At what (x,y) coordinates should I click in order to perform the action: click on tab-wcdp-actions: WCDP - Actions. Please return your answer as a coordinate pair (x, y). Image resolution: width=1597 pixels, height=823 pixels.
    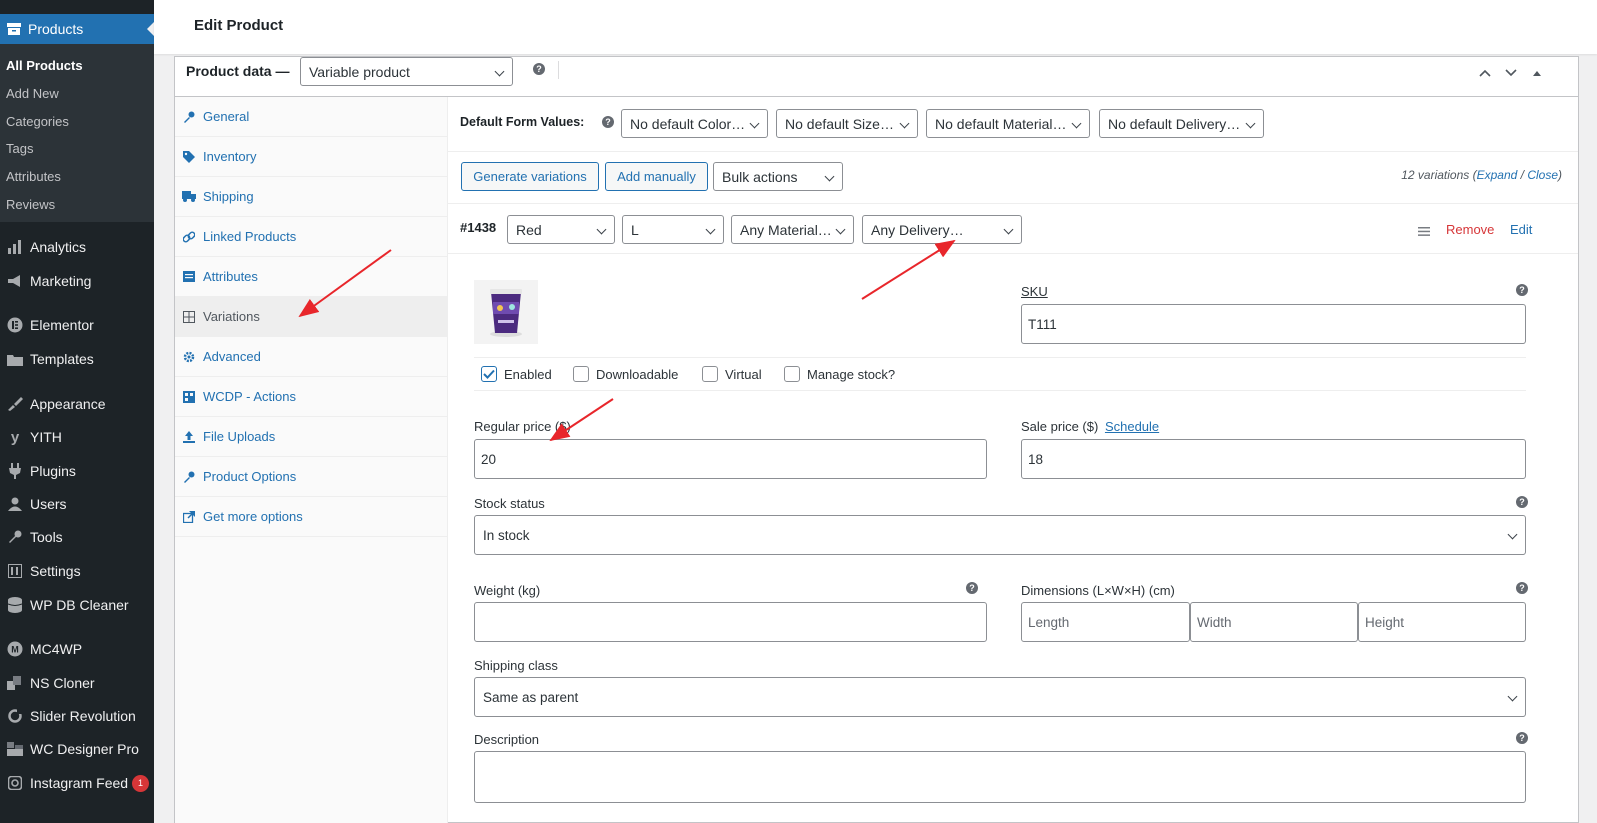
    Looking at the image, I should click on (311, 397).